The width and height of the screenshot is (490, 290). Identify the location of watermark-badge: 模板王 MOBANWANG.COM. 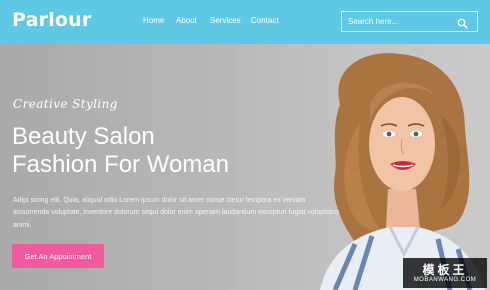
(445, 273).